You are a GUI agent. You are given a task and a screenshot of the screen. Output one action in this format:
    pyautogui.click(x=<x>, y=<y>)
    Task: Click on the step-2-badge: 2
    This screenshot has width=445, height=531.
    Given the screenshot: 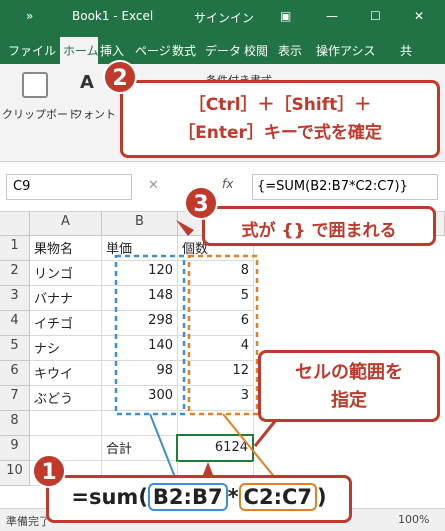 What is the action you would take?
    pyautogui.click(x=120, y=77)
    